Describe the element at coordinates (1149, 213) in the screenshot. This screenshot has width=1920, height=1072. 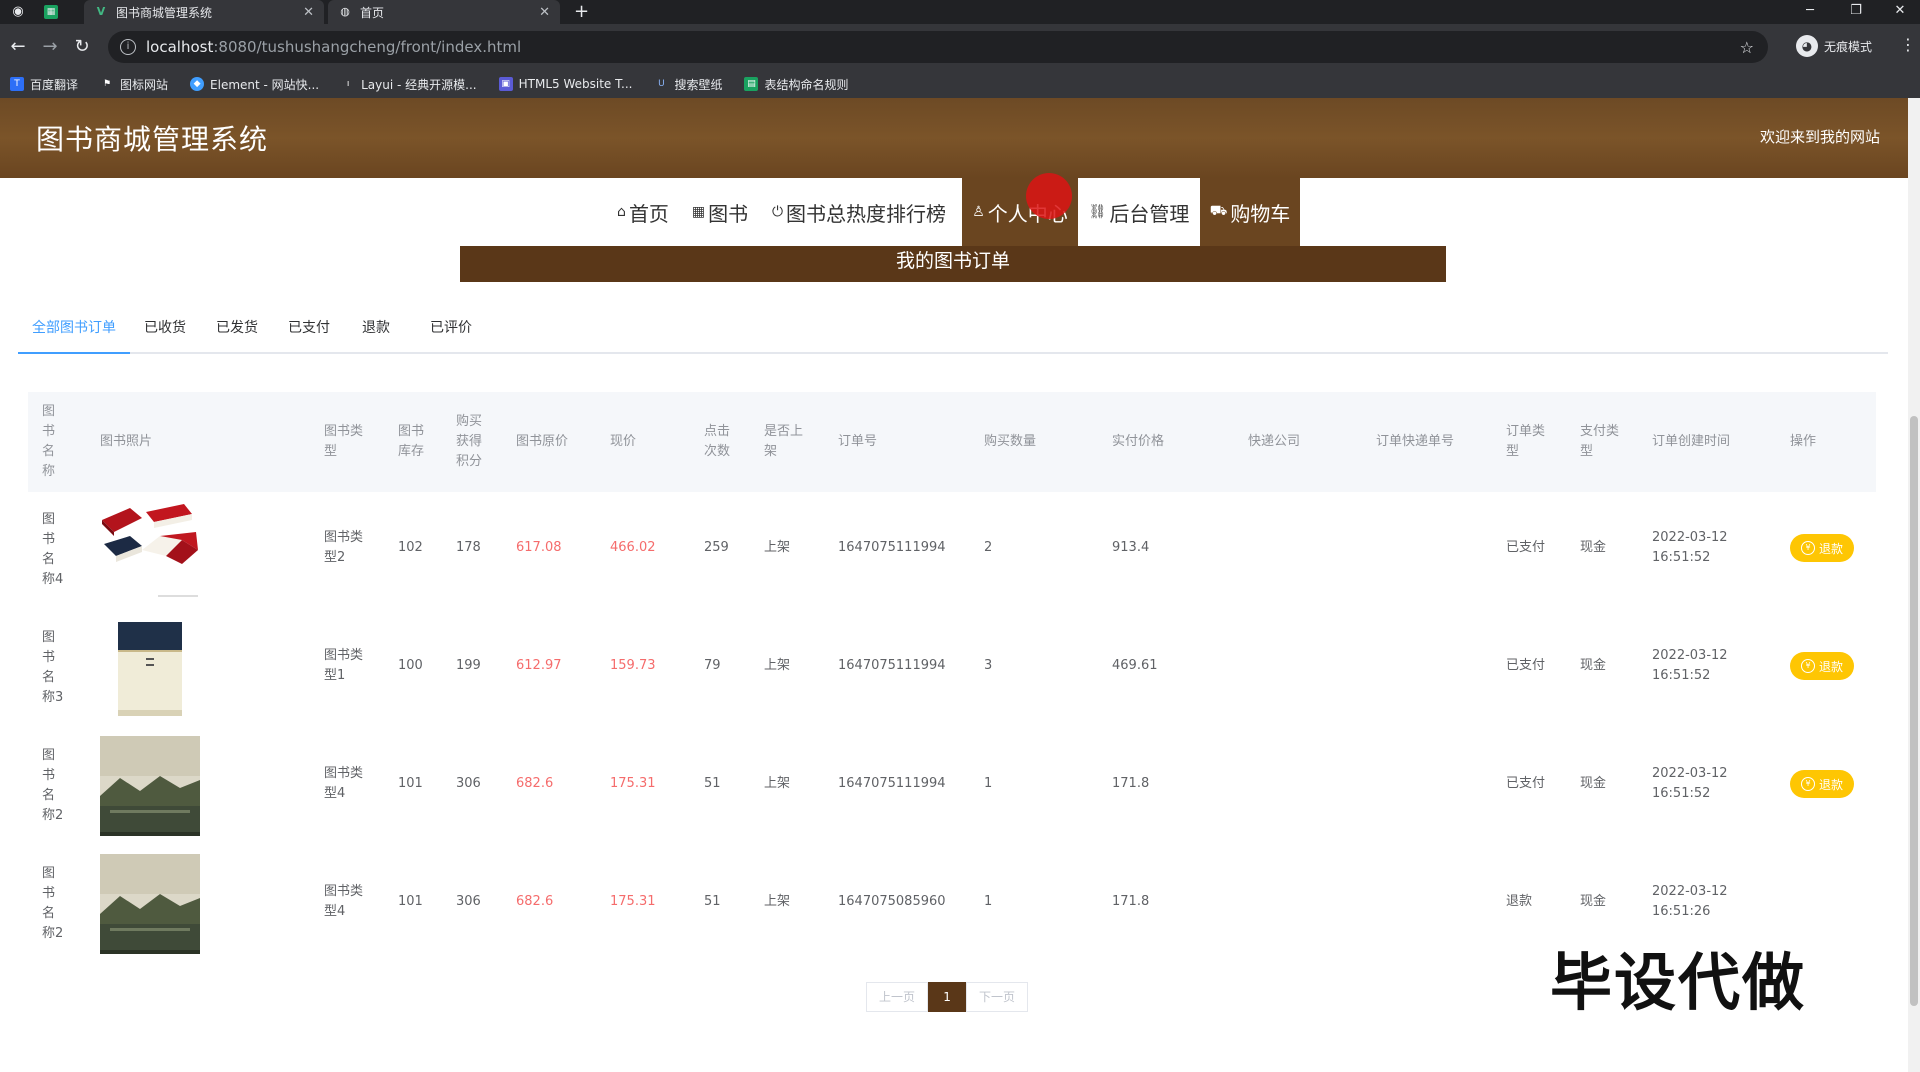
I see `nav-label: 后台管理` at that location.